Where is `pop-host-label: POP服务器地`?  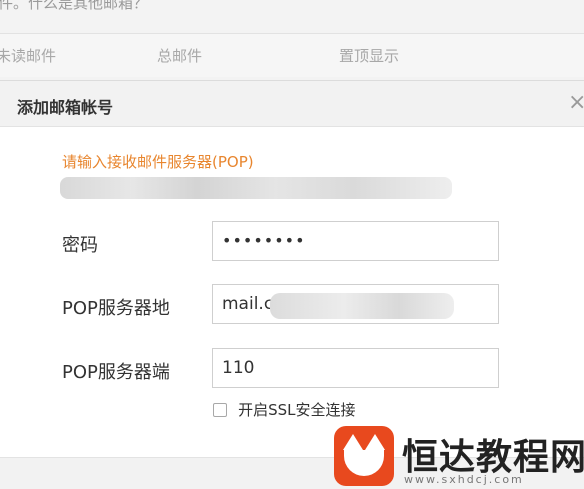 pop-host-label: POP服务器地 is located at coordinates (116, 308).